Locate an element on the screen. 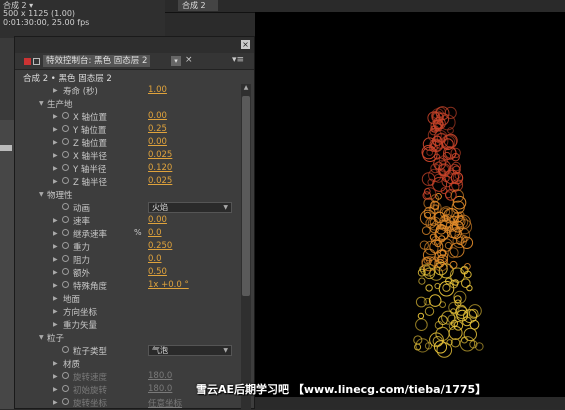 This screenshot has height=410, width=565. property-row: ▶ X 轴位置 0.00 is located at coordinates (128, 116).